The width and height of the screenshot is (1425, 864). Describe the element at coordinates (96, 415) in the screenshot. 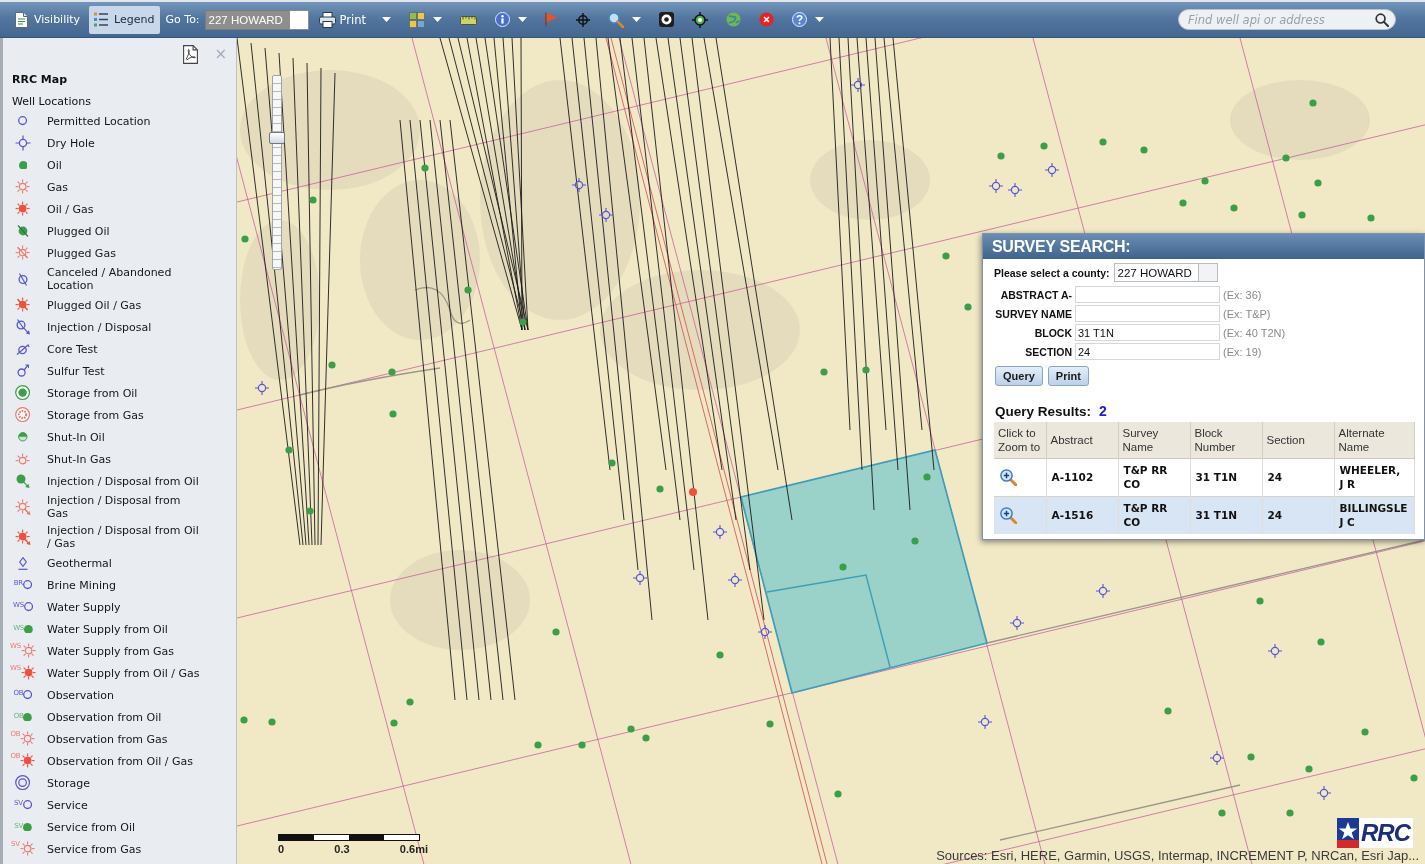

I see `legend-label: Storage from Gas` at that location.